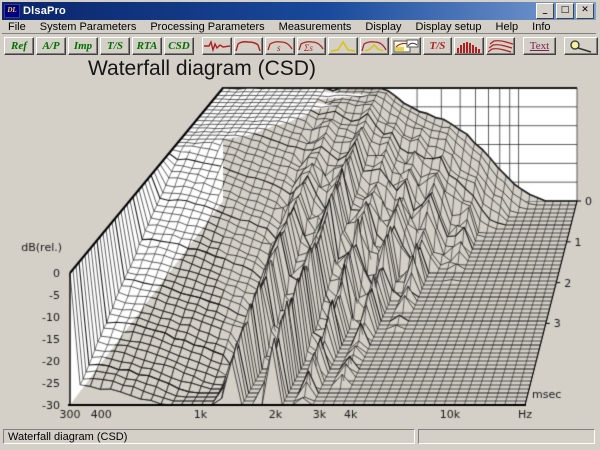  Describe the element at coordinates (207, 27) in the screenshot. I see `menu-item-processing-parameters: Processing Parameters` at that location.